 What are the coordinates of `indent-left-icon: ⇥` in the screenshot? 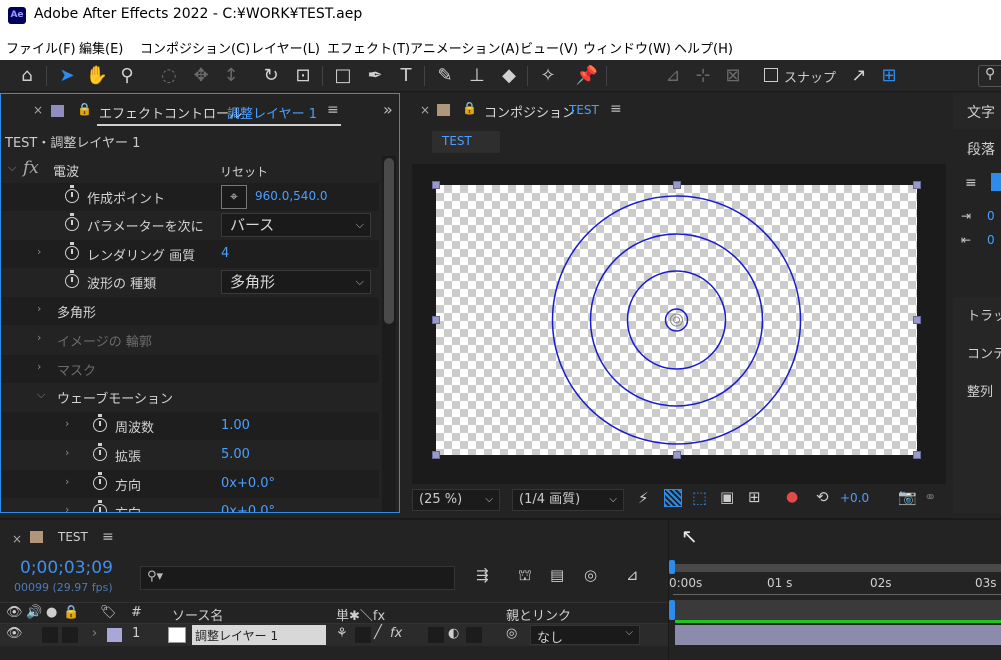 It's located at (966, 216).